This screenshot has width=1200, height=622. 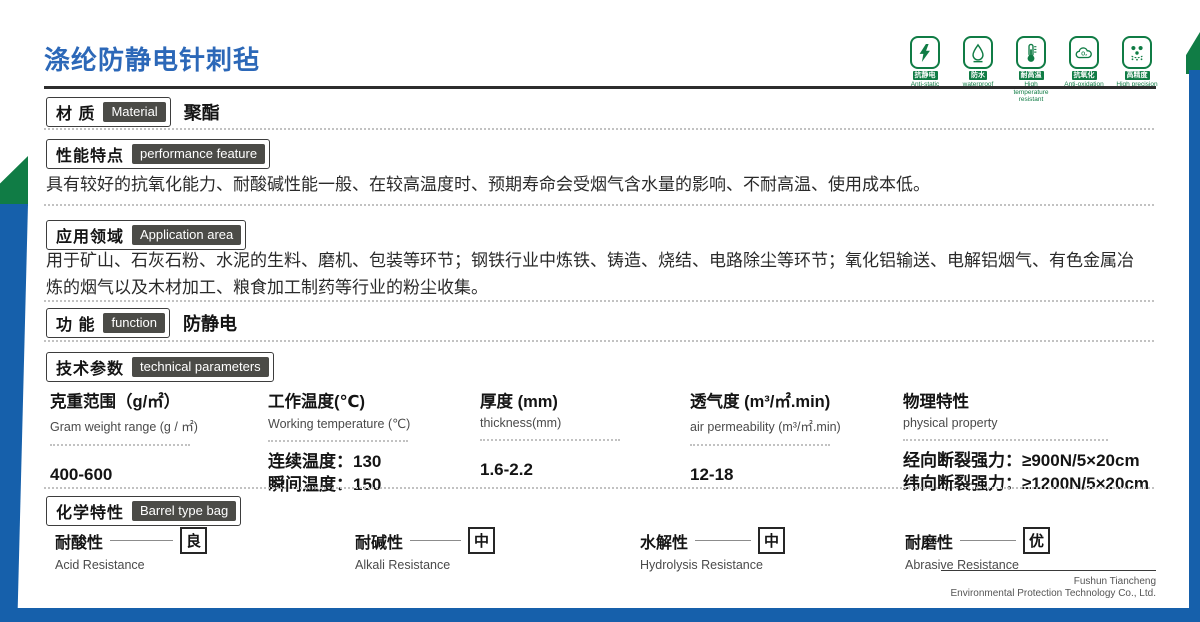 I want to click on section-label-tech: 技术参数 technical parameters, so click(x=160, y=367).